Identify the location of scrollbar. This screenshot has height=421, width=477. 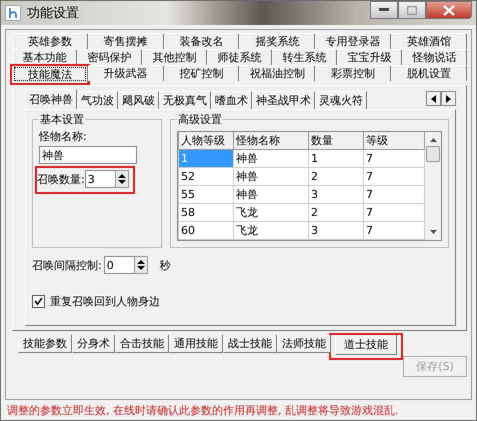
(433, 186).